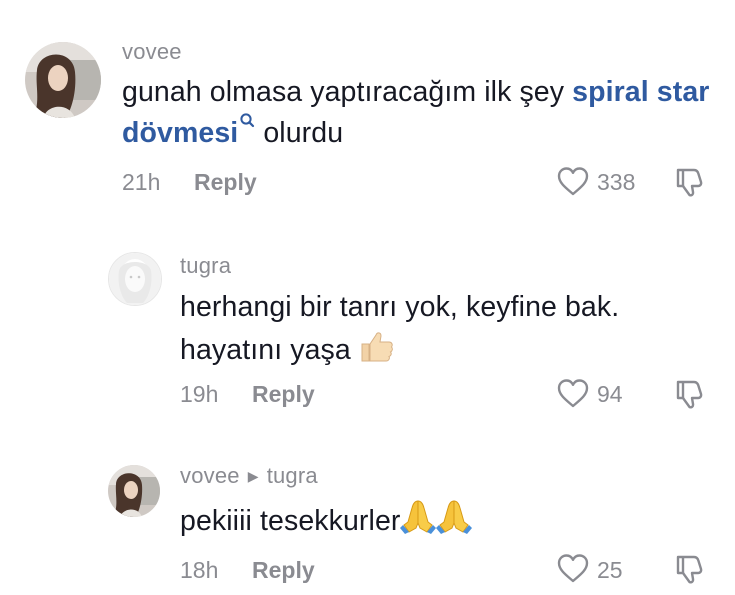  I want to click on reply-arrow-icon: ▶, so click(253, 476).